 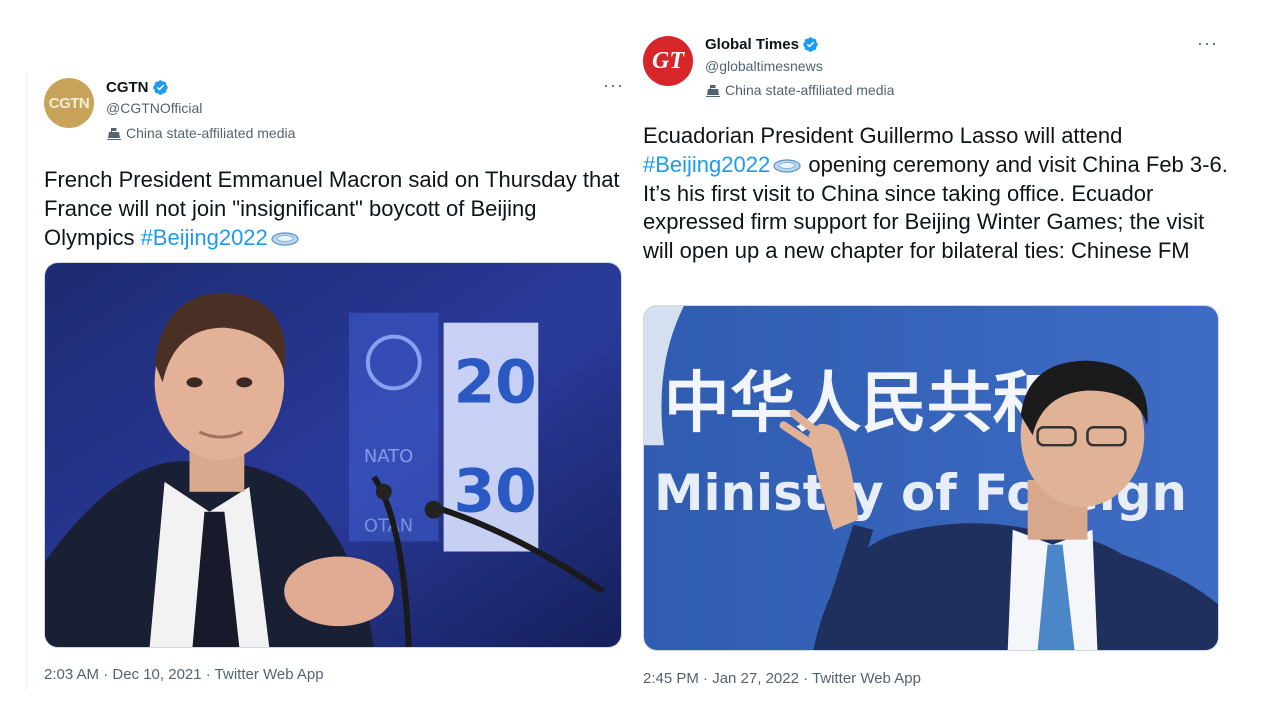 I want to click on tweet-timestamp: 2:03 AM · Dec 10, 2021 · Twitter Web App, so click(x=184, y=674).